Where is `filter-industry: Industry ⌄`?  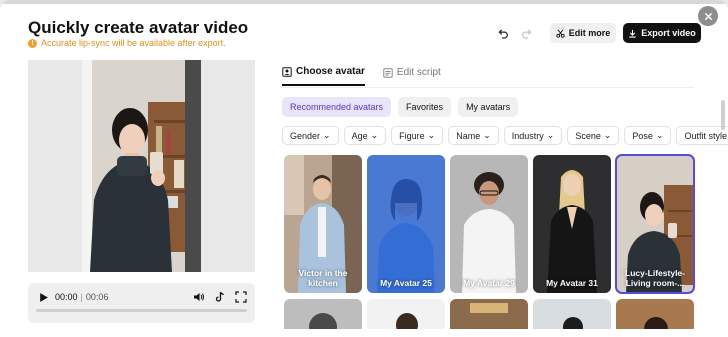 filter-industry: Industry ⌄ is located at coordinates (533, 135).